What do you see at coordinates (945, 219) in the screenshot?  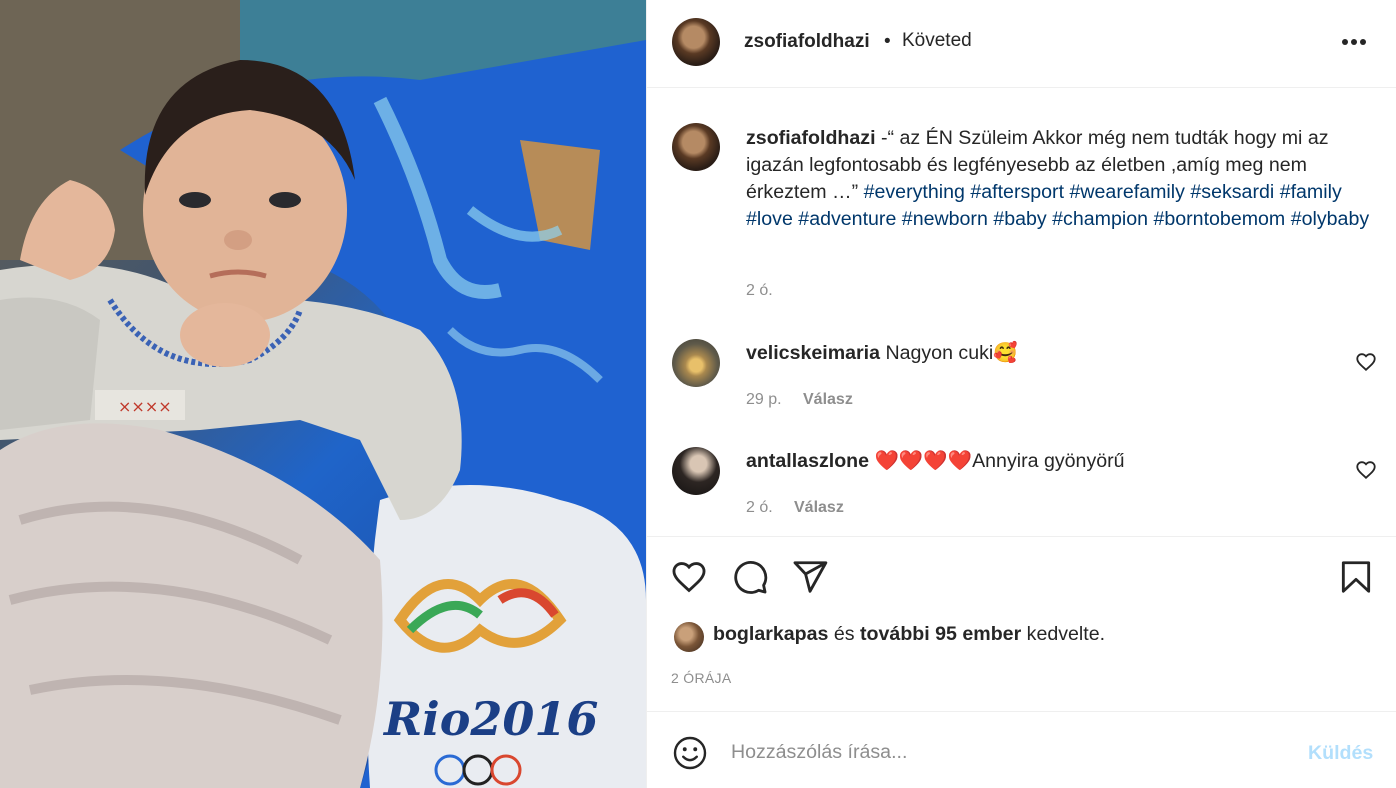 I see `hashtag-link: #newborn` at bounding box center [945, 219].